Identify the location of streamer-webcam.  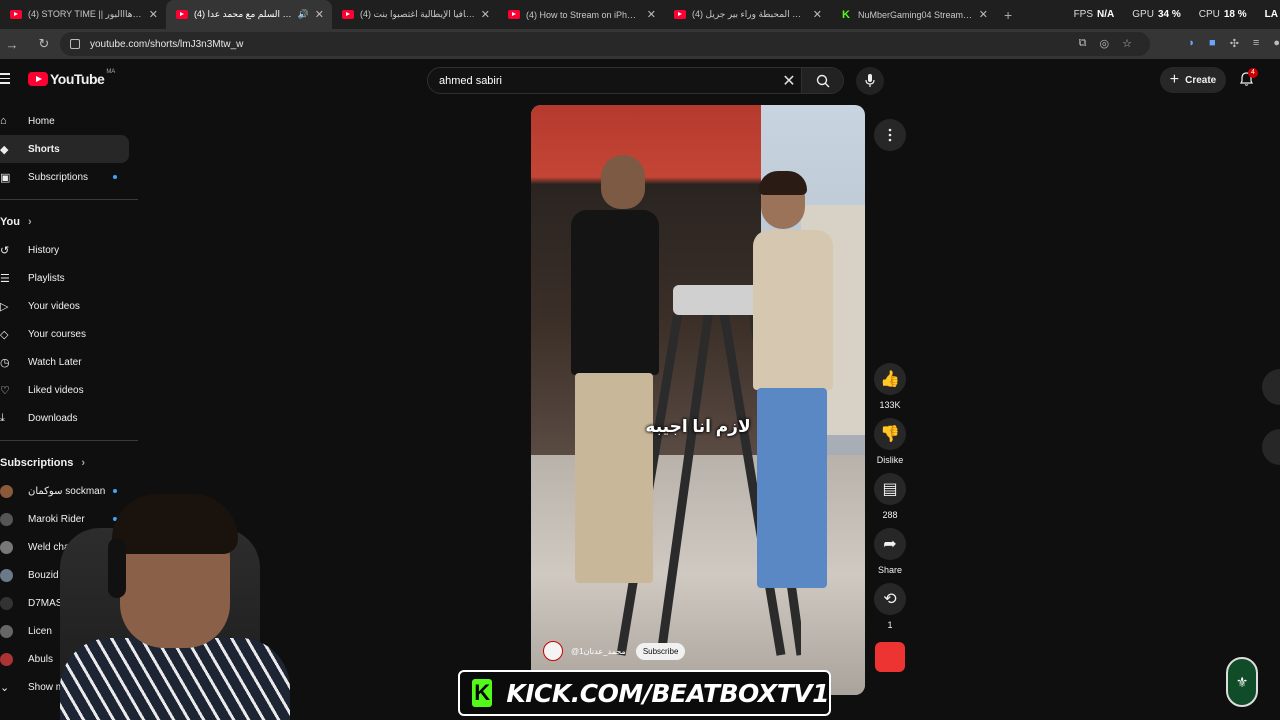
(170, 604).